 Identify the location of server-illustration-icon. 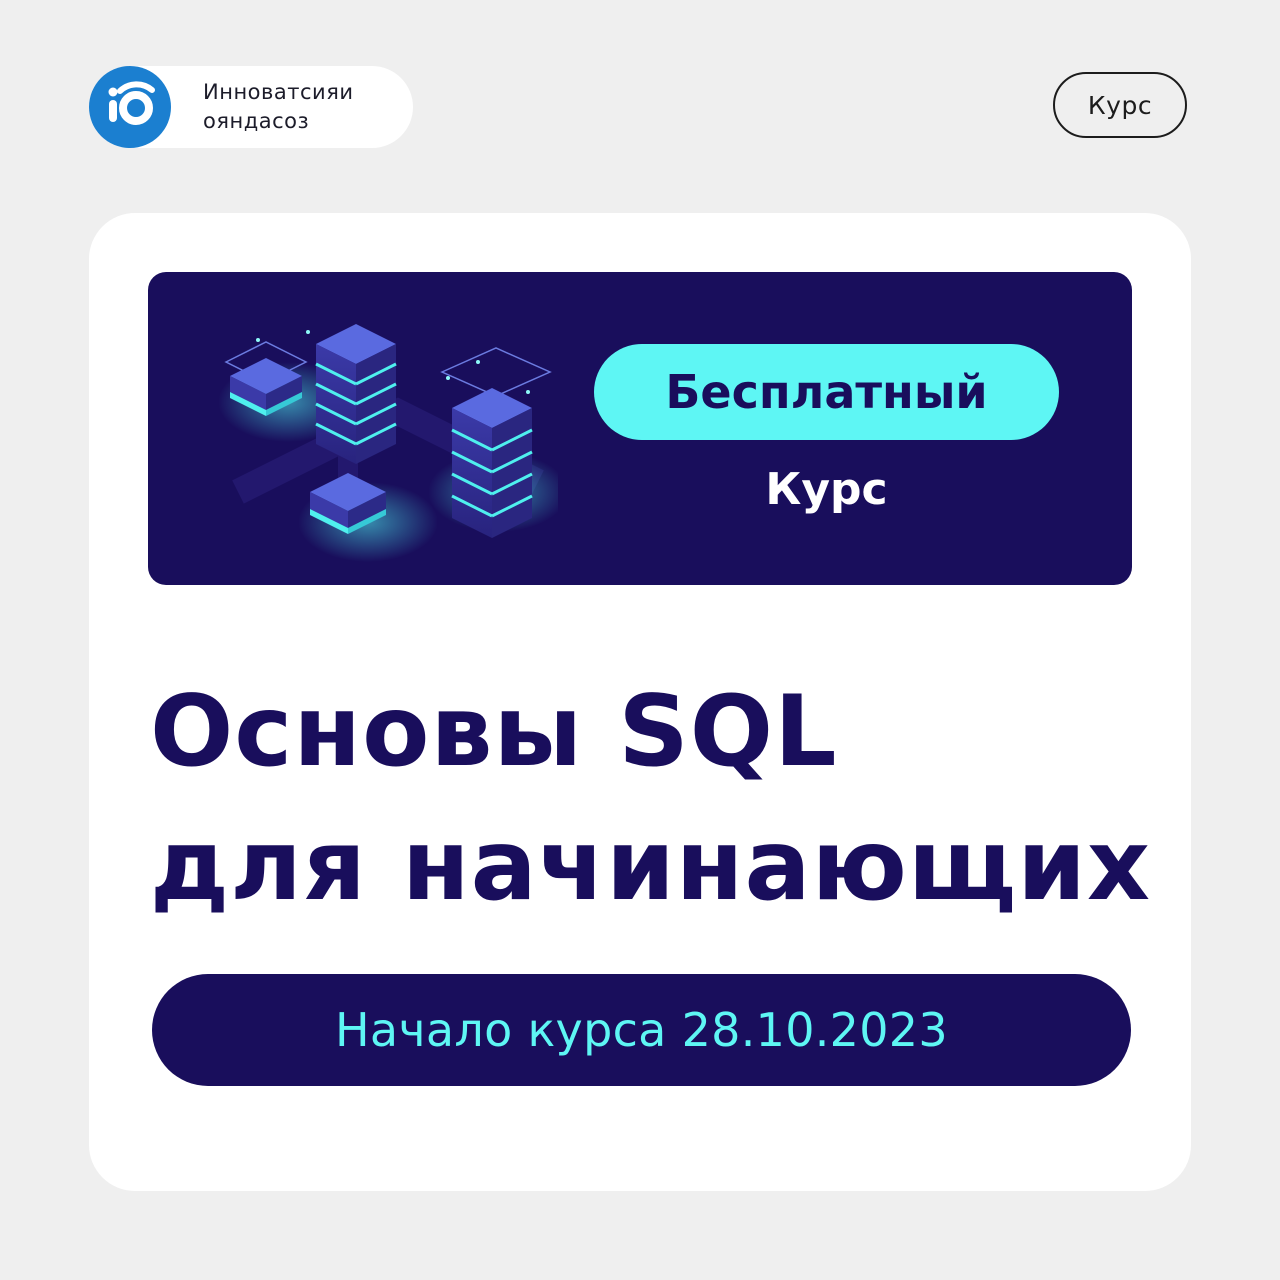
(388, 443).